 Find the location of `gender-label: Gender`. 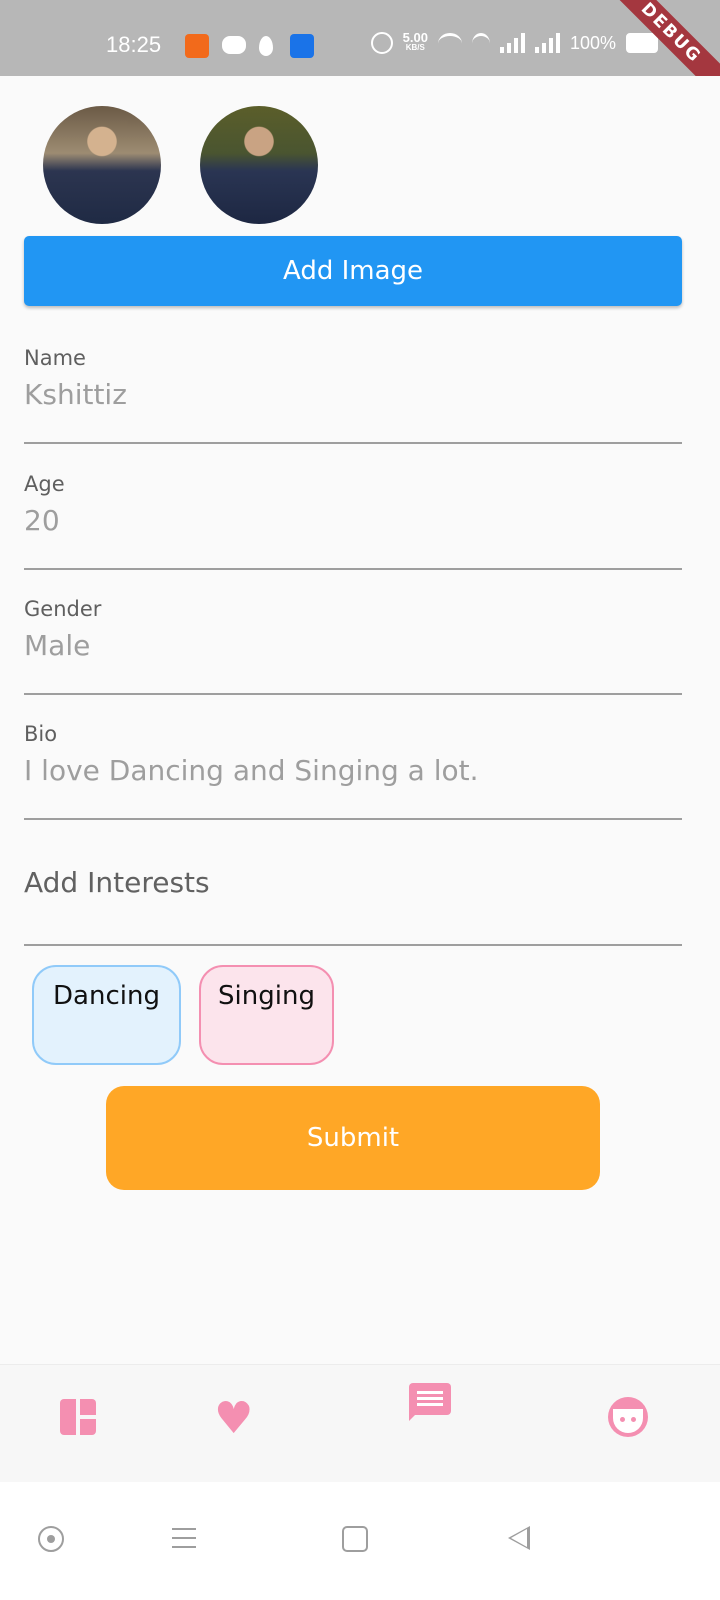

gender-label: Gender is located at coordinates (63, 609).